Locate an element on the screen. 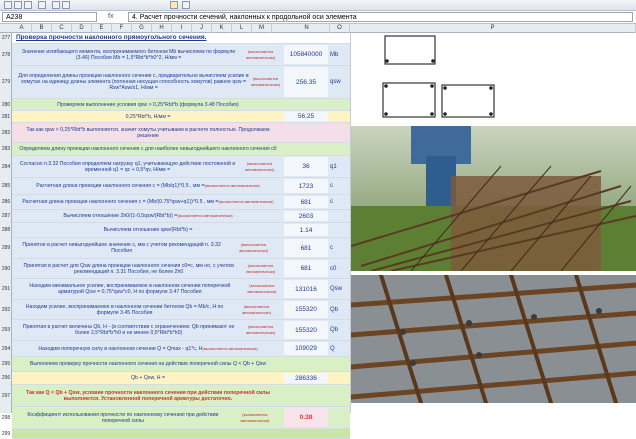  row-number: 290 is located at coordinates (6, 269).